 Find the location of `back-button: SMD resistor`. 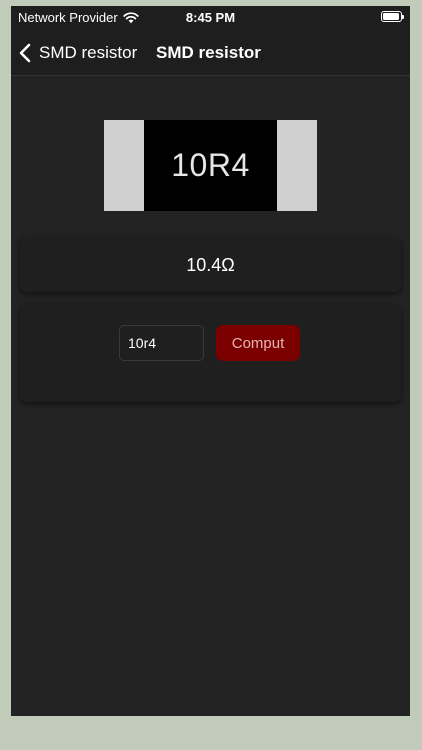

back-button: SMD resistor is located at coordinates (78, 52).